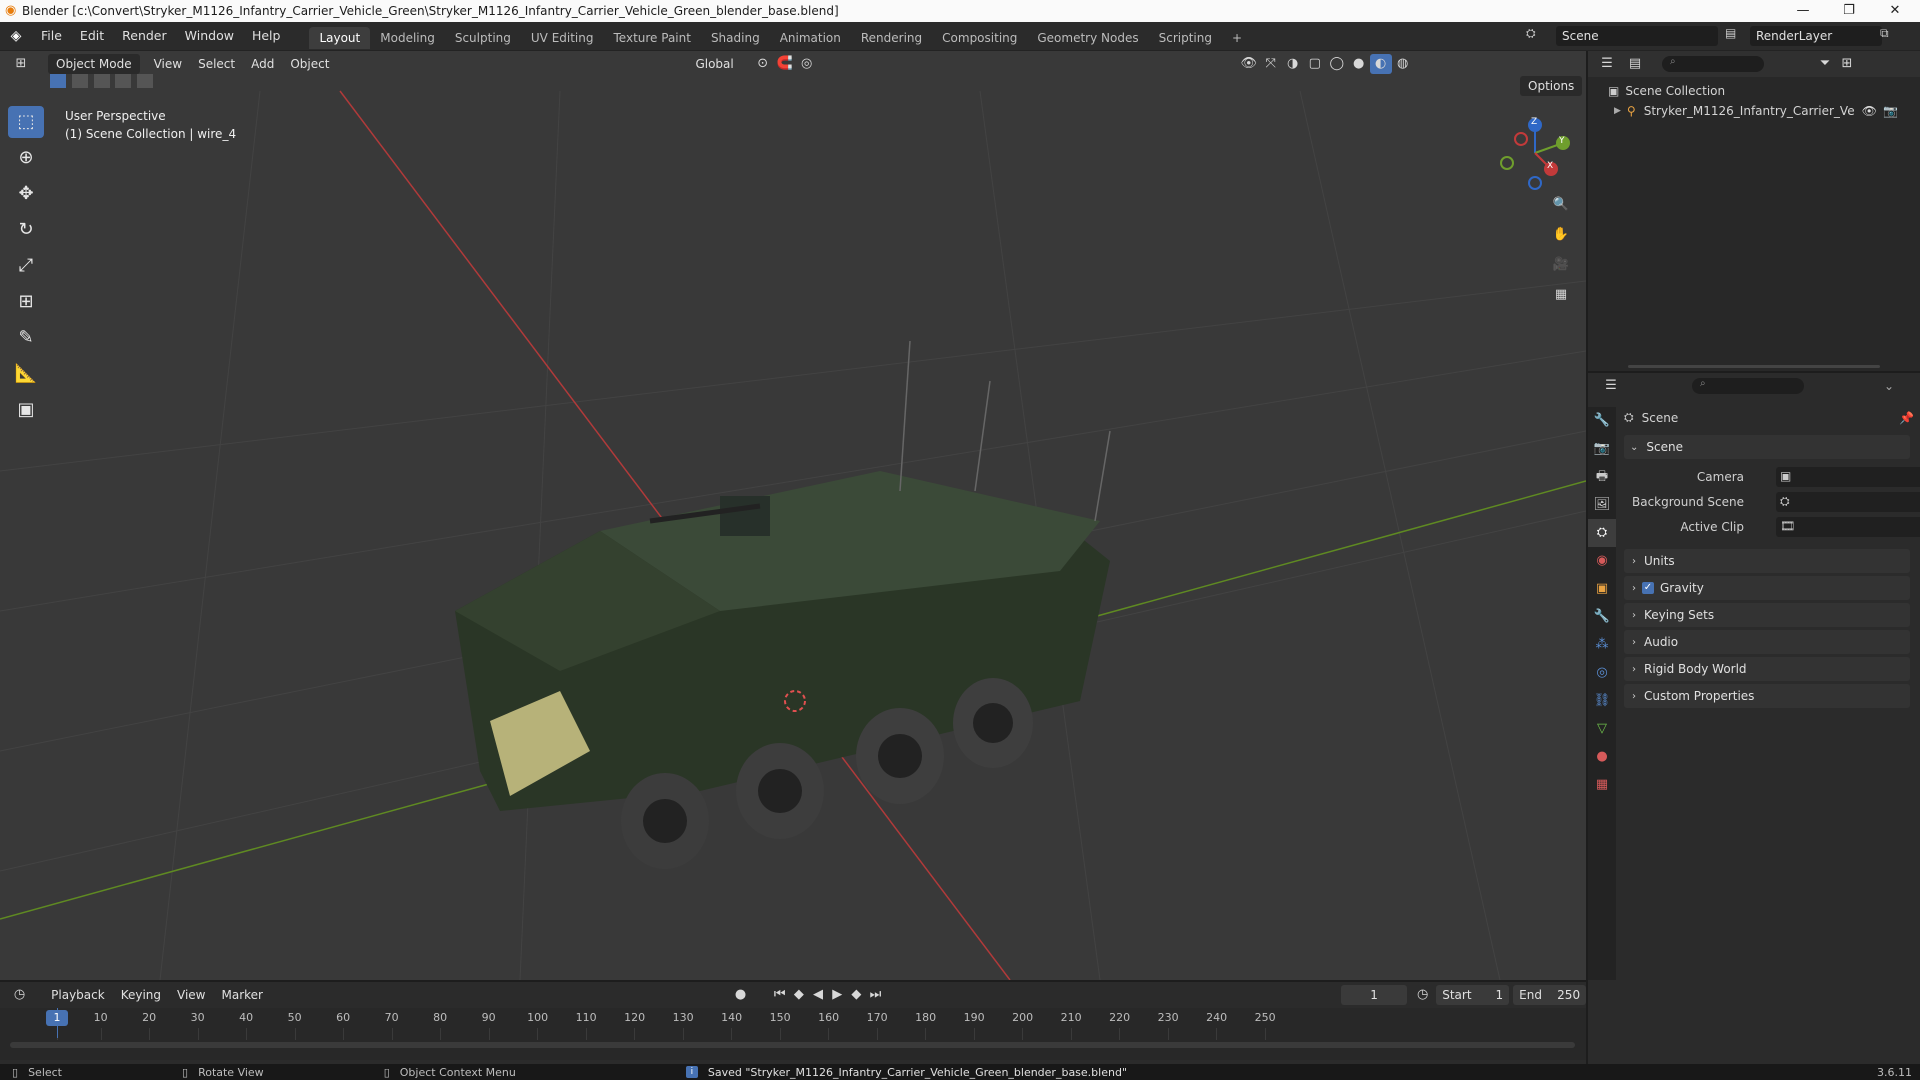 This screenshot has width=1920, height=1080. What do you see at coordinates (1561, 295) in the screenshot?
I see `perspective-grid-icon: ▦` at bounding box center [1561, 295].